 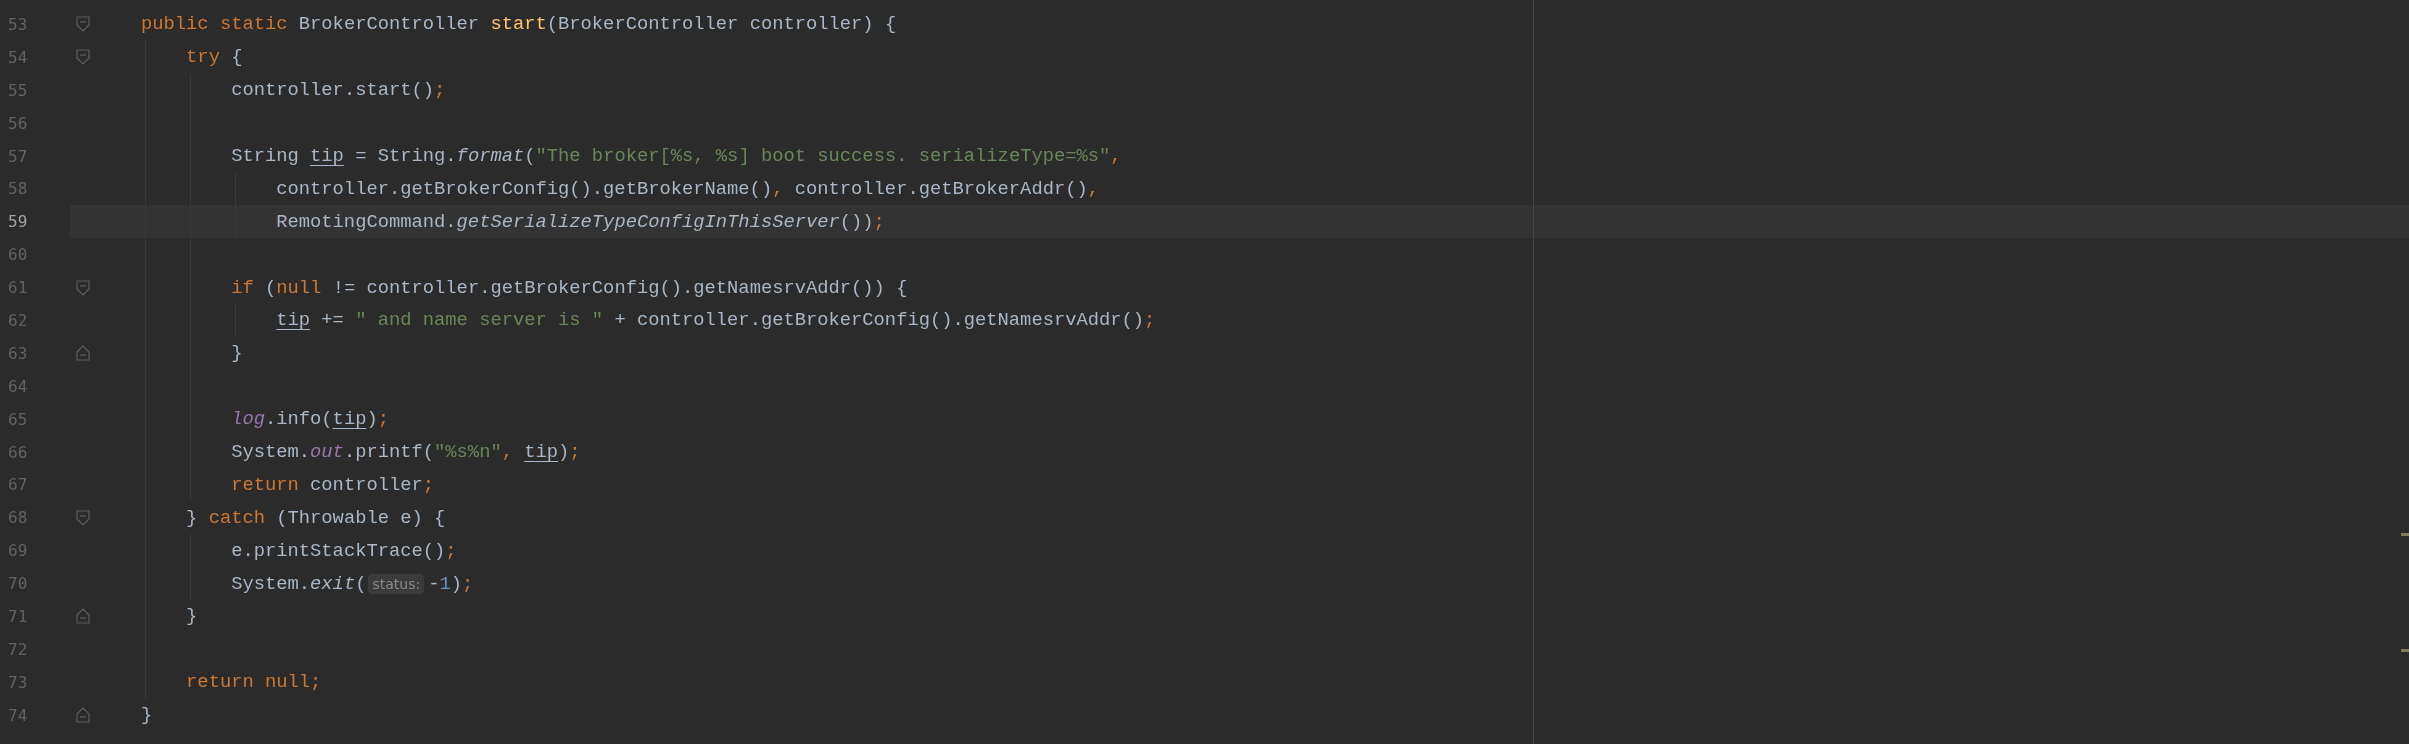 I want to click on code-text: e.printStackTrace(), so click(x=338, y=550).